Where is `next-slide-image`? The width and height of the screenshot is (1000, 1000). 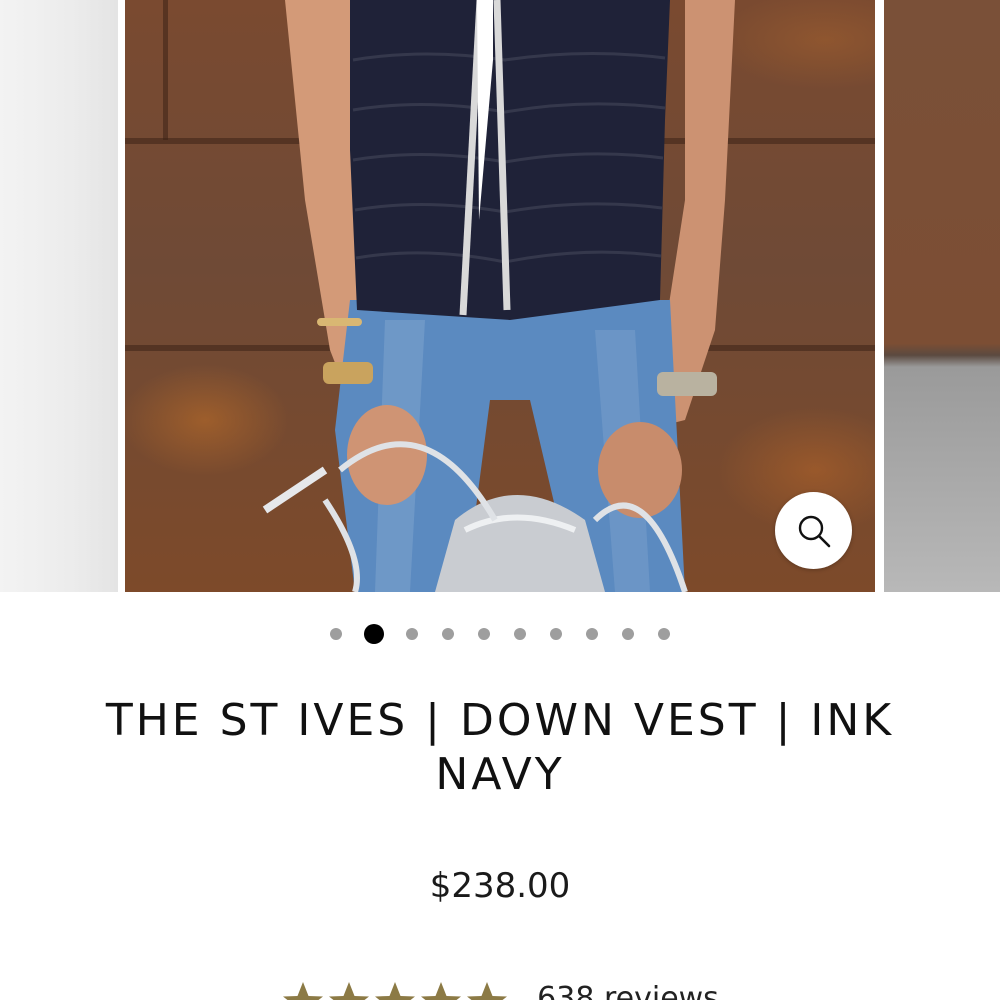 next-slide-image is located at coordinates (942, 296).